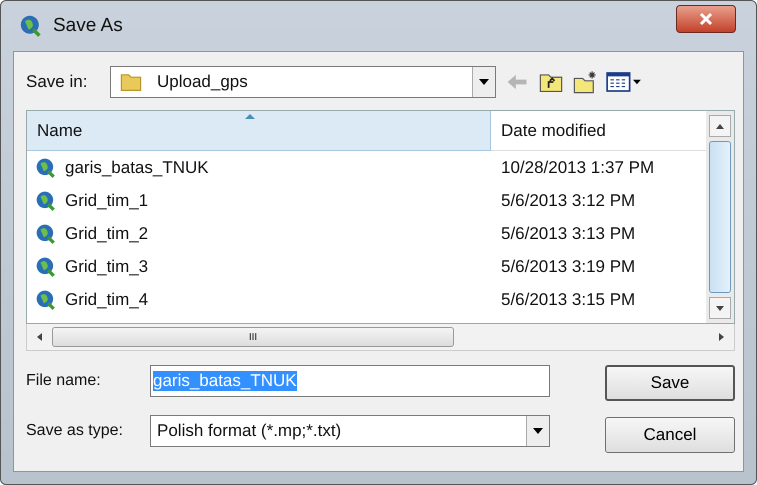 The width and height of the screenshot is (757, 485). I want to click on file-item: Grid_tim_4, so click(259, 299).